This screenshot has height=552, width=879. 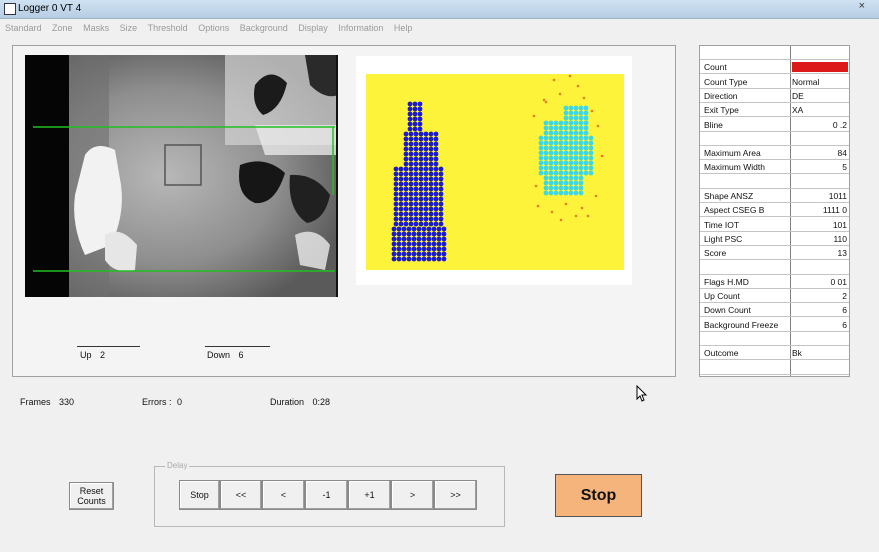 I want to click on forward-fast-button: >>, so click(x=455, y=495).